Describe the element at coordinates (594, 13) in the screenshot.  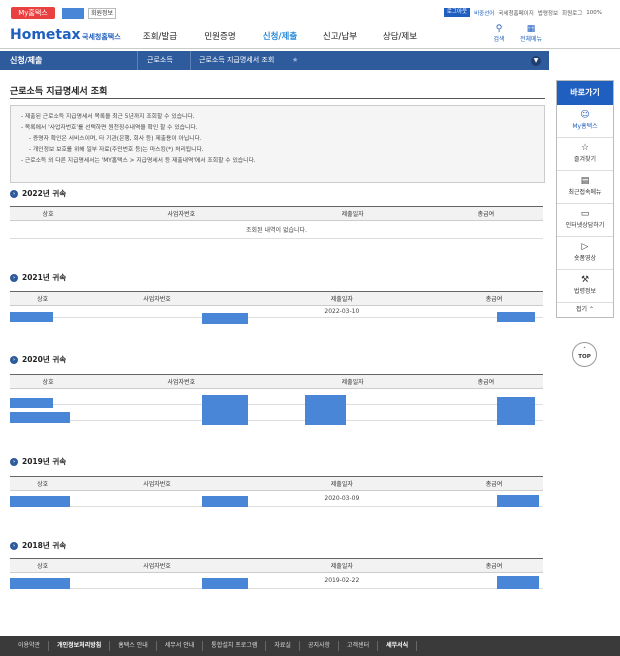
I see `zoom-level: 100%` at that location.